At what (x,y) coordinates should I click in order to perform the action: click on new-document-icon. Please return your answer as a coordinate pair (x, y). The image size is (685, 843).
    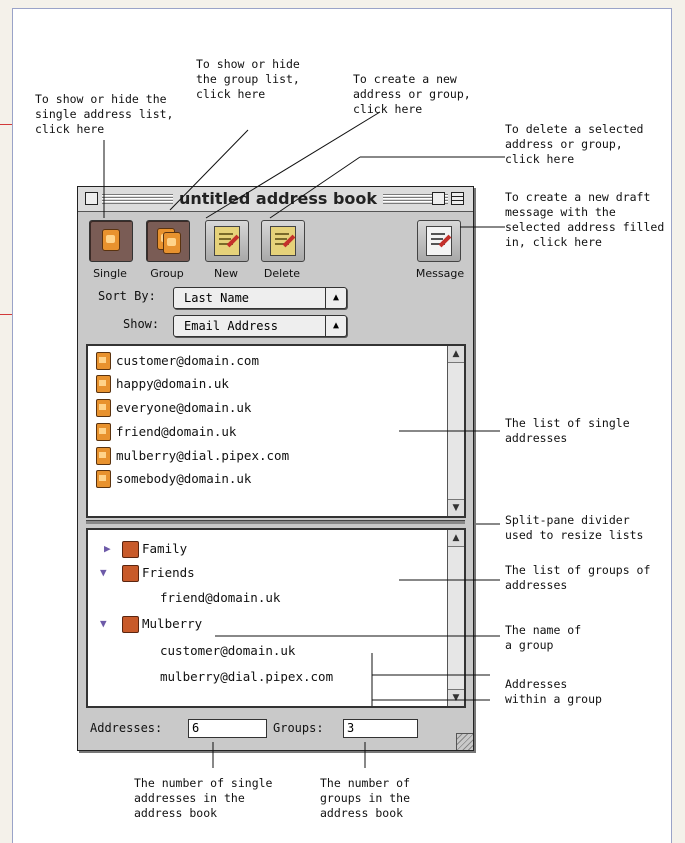
    Looking at the image, I should click on (227, 241).